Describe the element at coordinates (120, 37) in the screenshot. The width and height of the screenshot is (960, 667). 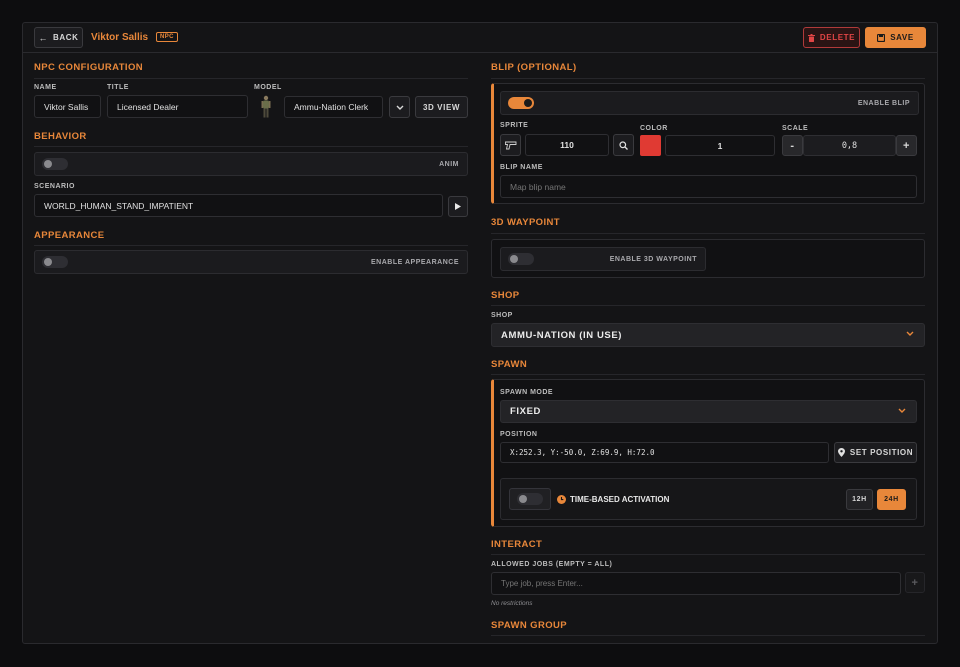
I see `npc-name-title: Viktor Sallis` at that location.